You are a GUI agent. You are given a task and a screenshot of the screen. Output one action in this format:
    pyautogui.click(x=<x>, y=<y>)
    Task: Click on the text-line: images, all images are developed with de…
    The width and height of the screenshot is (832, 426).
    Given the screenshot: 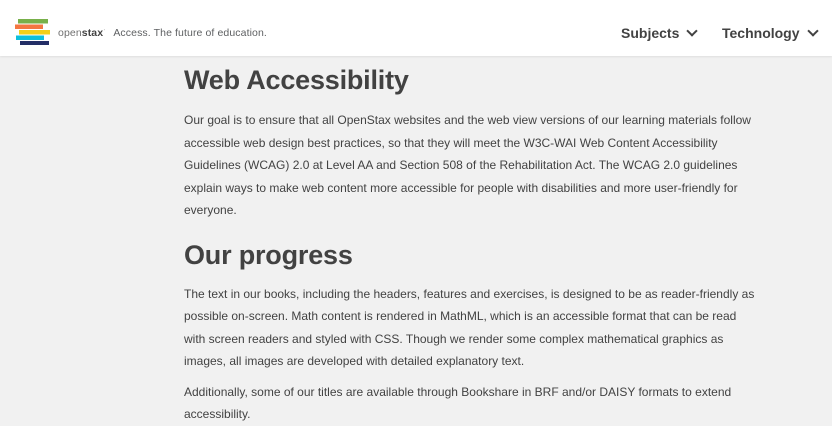 What is the action you would take?
    pyautogui.click(x=354, y=361)
    